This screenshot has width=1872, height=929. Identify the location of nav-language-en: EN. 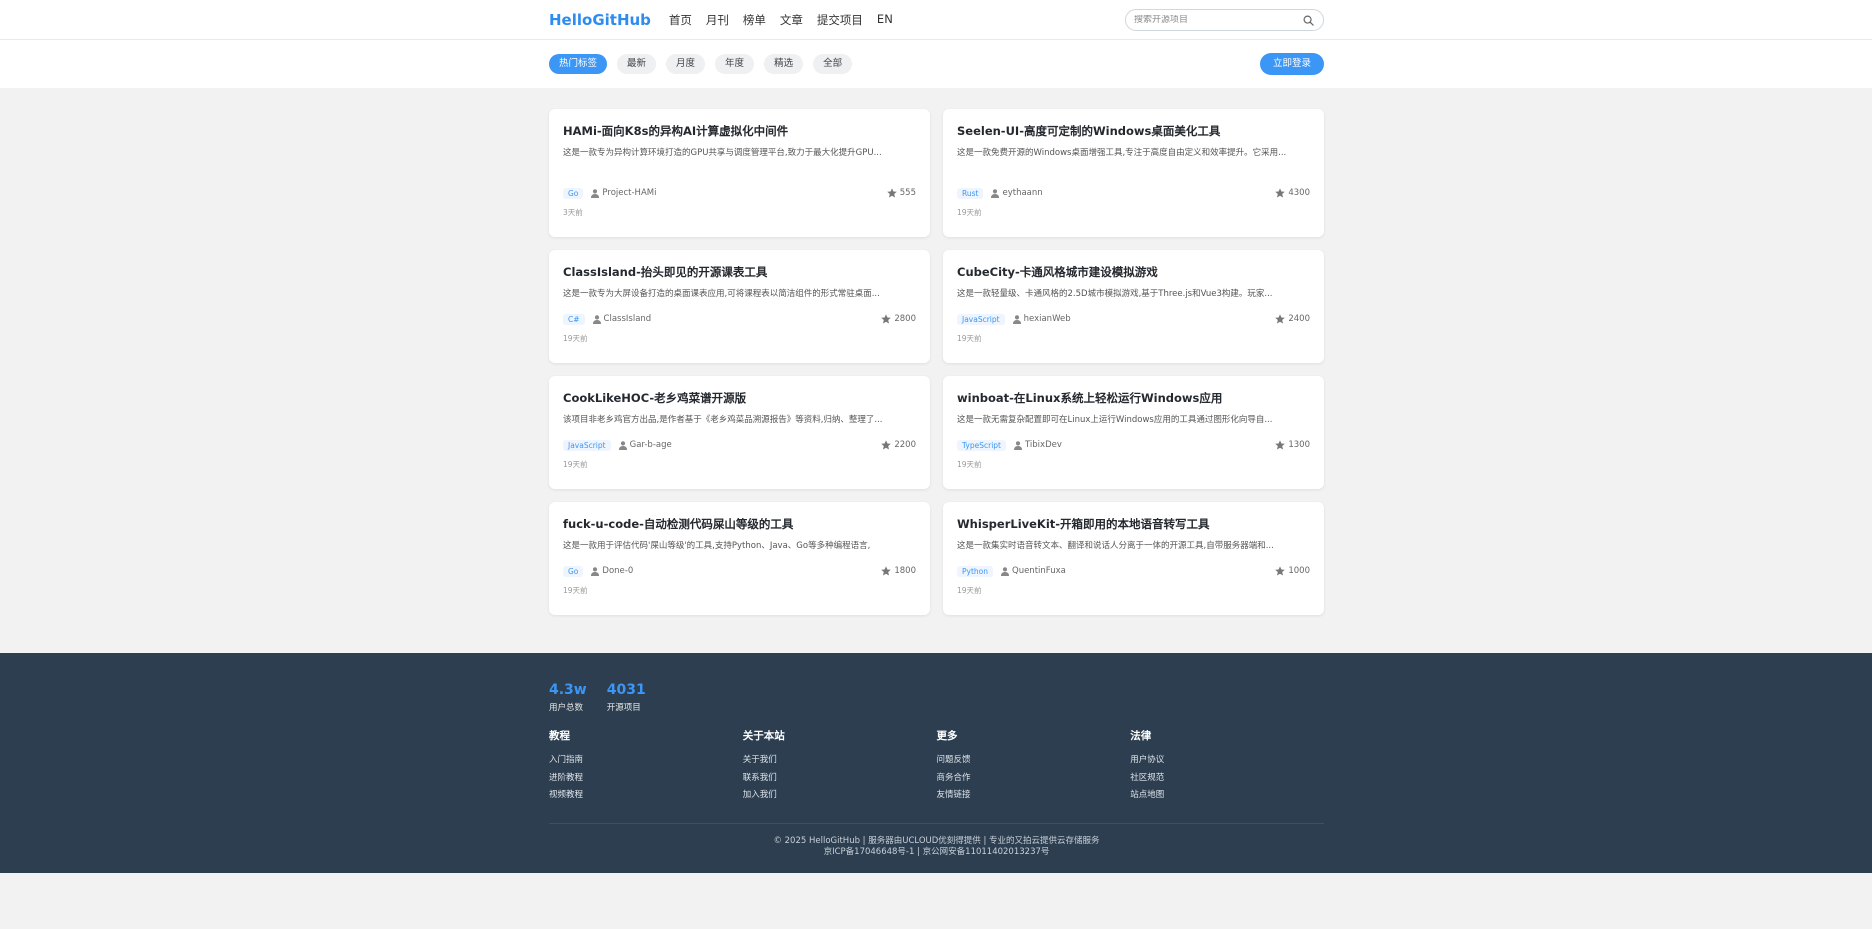
(885, 20).